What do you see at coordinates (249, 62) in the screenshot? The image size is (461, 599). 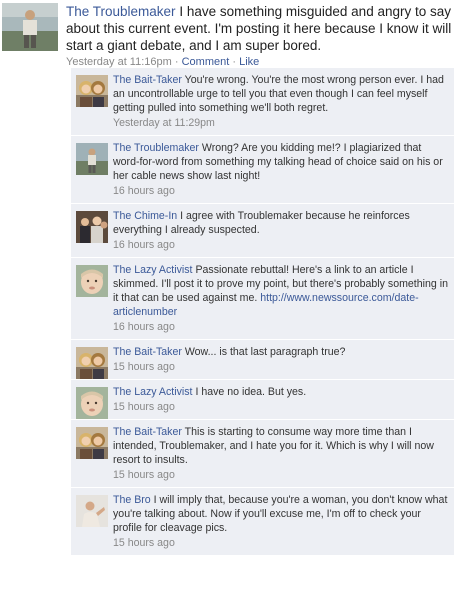 I see `like-link: Like` at bounding box center [249, 62].